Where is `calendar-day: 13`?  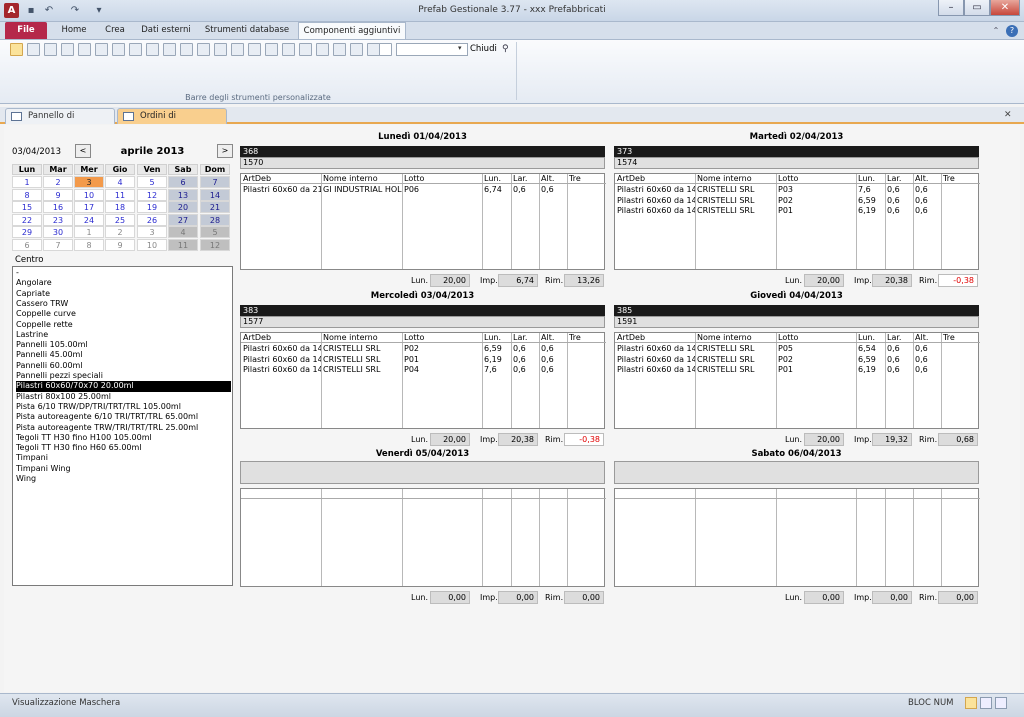
calendar-day: 13 is located at coordinates (183, 194).